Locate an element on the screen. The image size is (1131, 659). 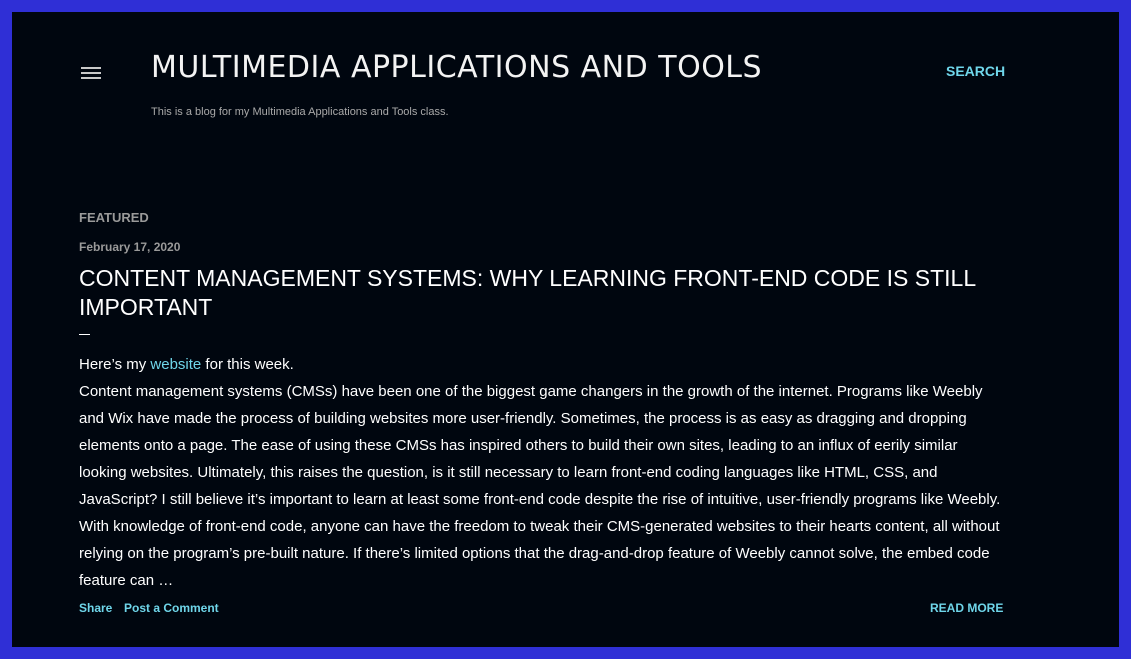
menu-bar-middle is located at coordinates (91, 73).